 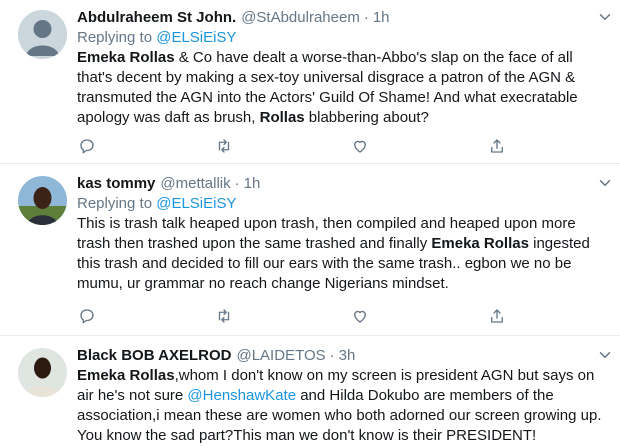 What do you see at coordinates (154, 356) in the screenshot?
I see `author-name: Black BOB AXELROD` at bounding box center [154, 356].